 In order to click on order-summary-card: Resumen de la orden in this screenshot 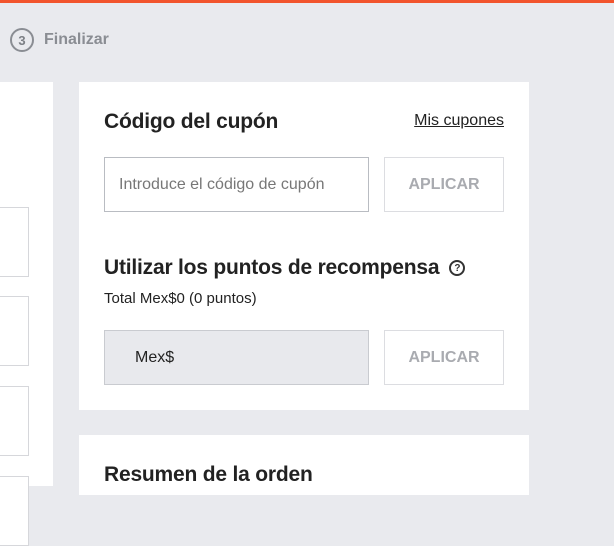, I will do `click(304, 465)`.